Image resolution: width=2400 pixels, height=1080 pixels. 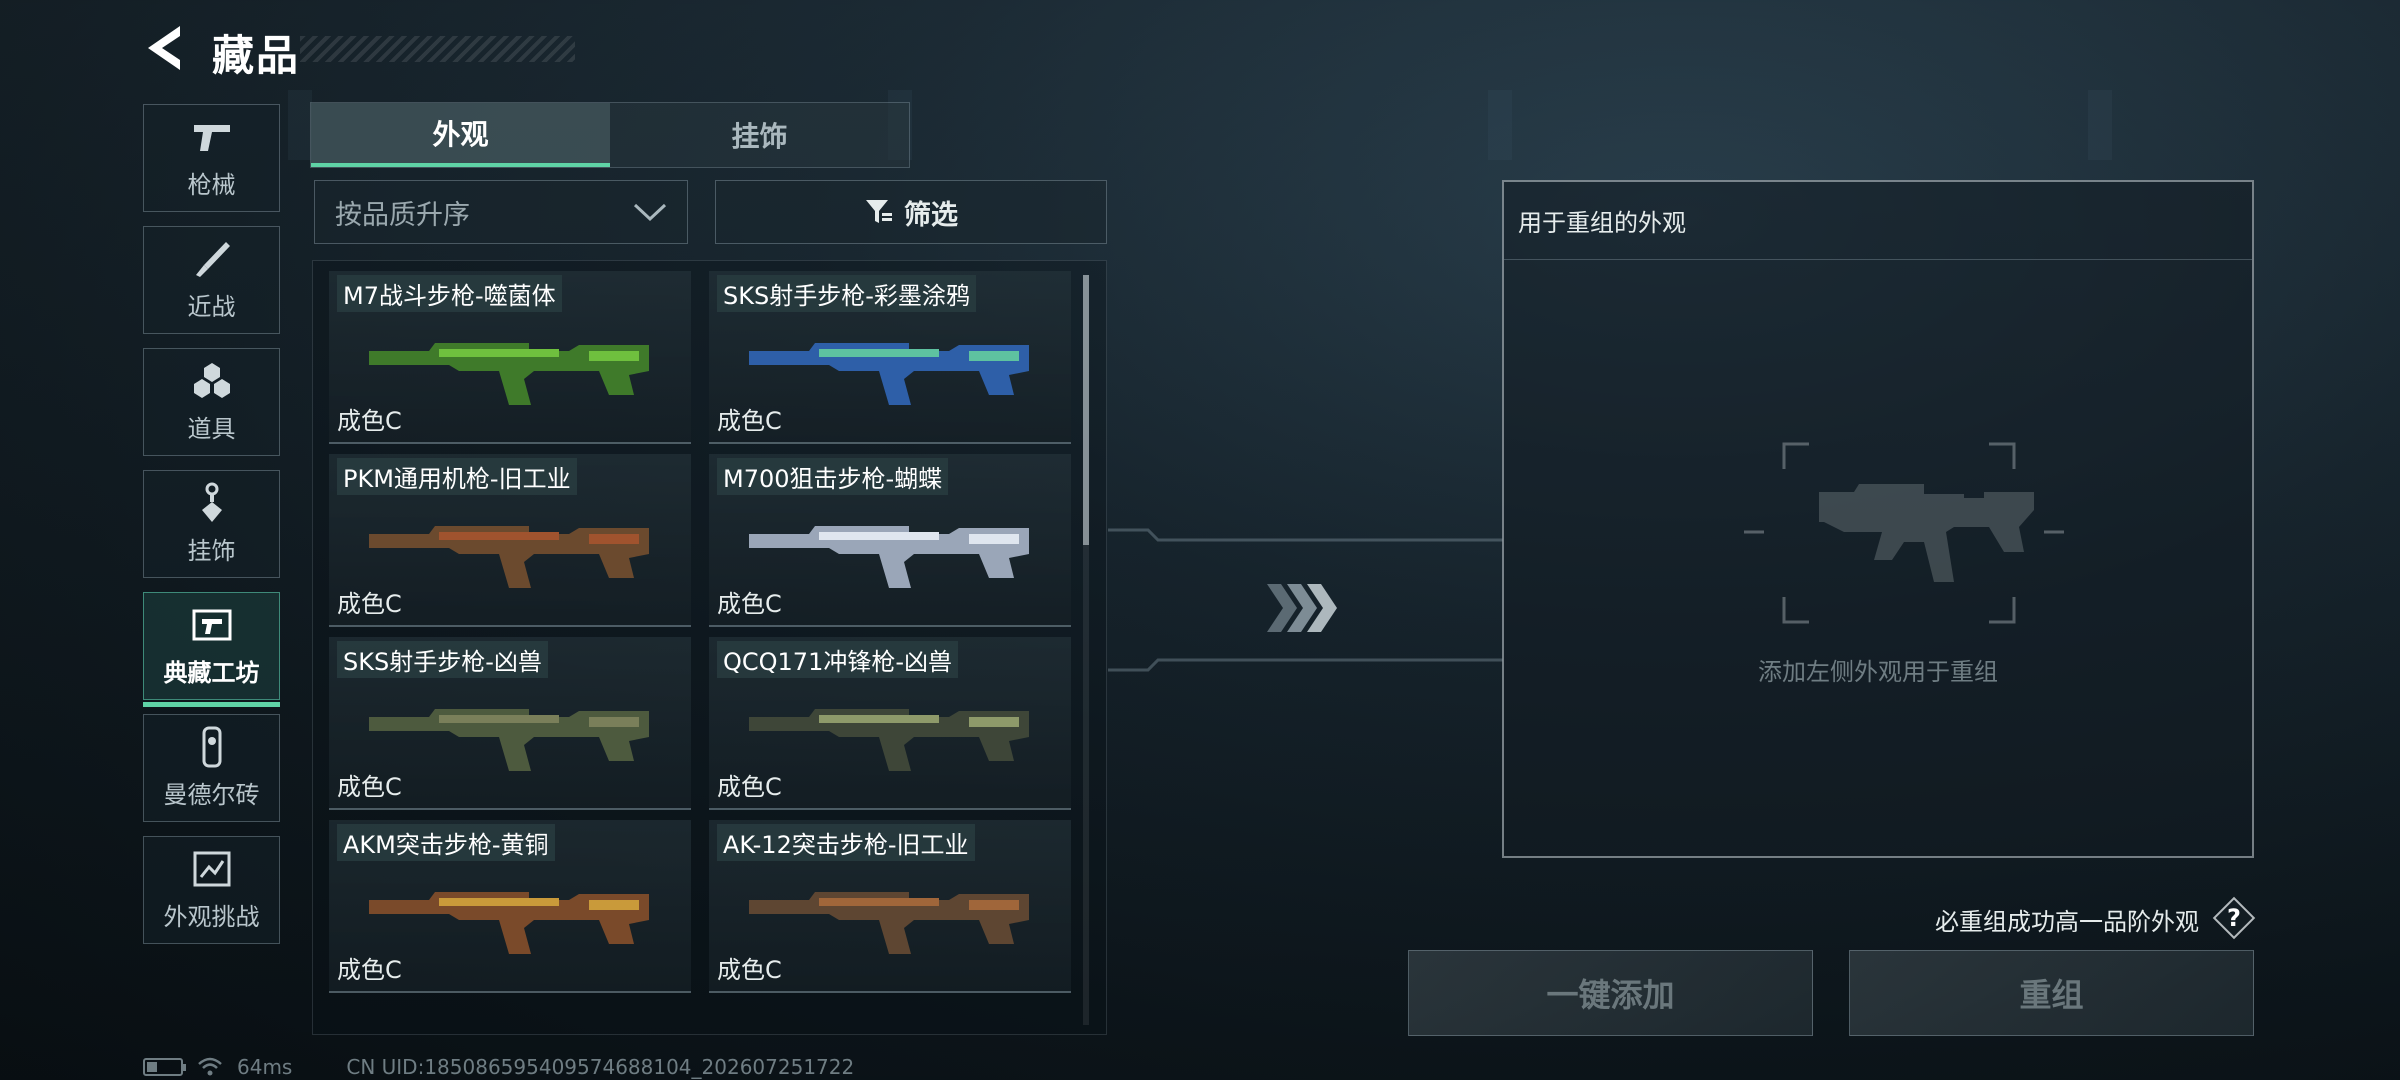 What do you see at coordinates (437, 49) in the screenshot?
I see `title-decoration` at bounding box center [437, 49].